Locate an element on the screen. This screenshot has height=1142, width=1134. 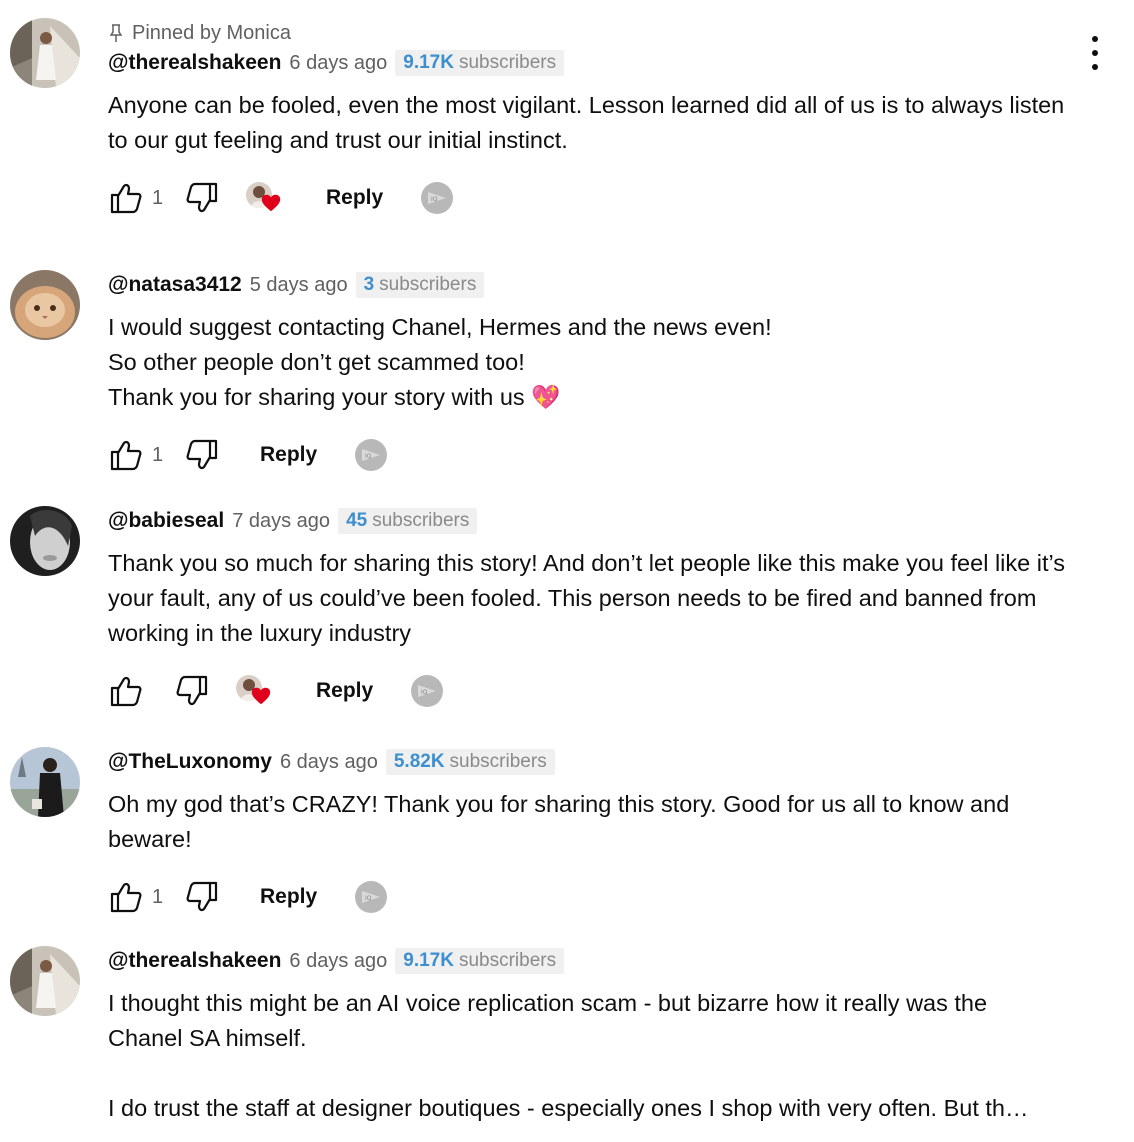
comment-actions: Reply IQ is located at coordinates (588, 691).